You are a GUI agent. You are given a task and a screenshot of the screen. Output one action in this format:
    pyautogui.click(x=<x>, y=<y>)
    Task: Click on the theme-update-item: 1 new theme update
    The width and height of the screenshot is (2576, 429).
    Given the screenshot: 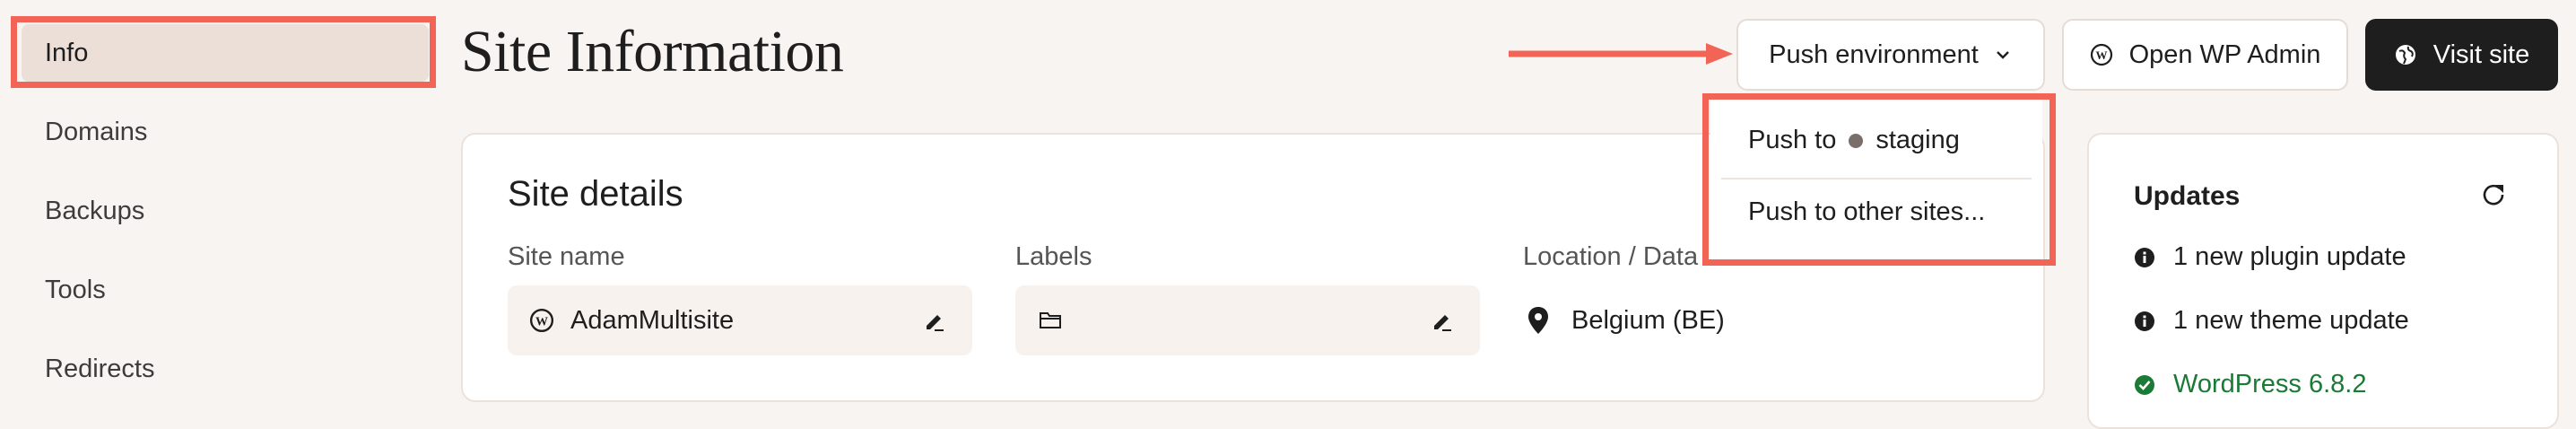 What is the action you would take?
    pyautogui.click(x=2271, y=321)
    